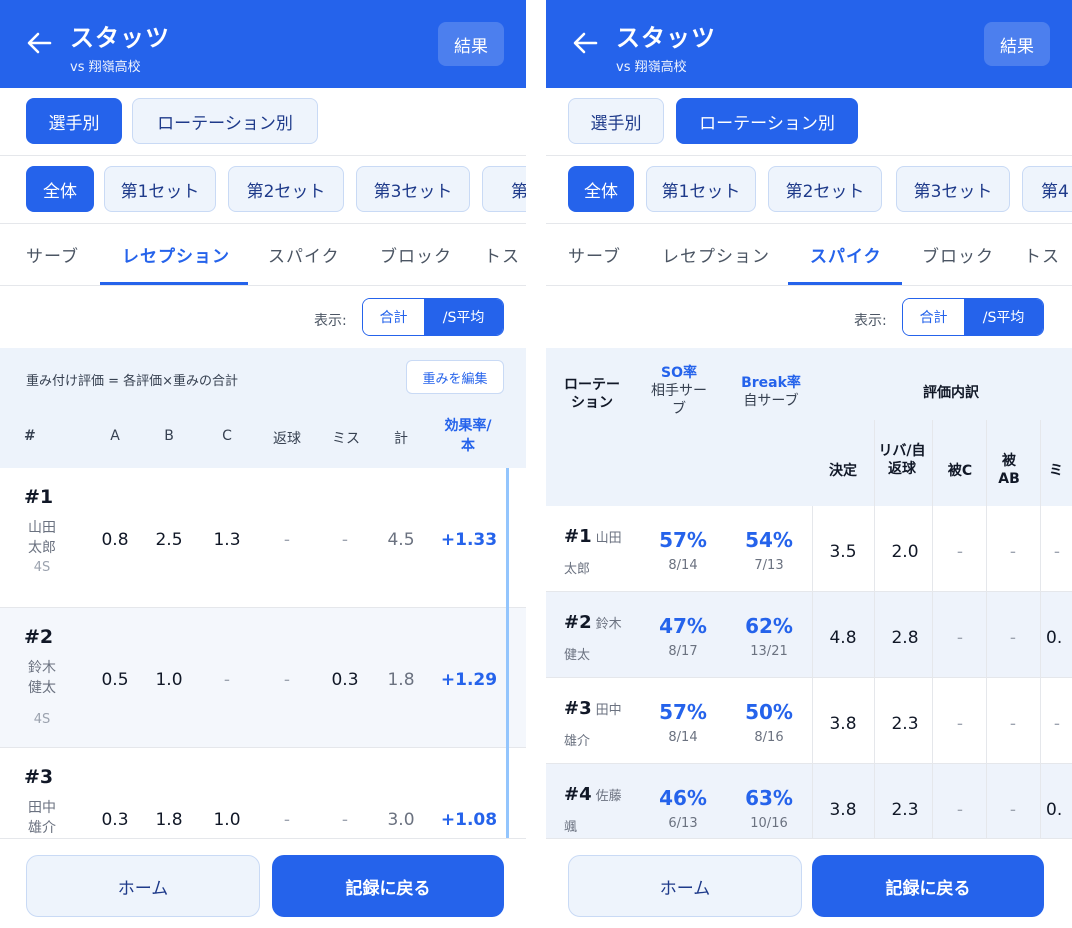 This screenshot has width=1072, height=928. Describe the element at coordinates (809, 255) in the screenshot. I see `category-tabs: サーブ レセプション スパイク ブロック トス` at that location.